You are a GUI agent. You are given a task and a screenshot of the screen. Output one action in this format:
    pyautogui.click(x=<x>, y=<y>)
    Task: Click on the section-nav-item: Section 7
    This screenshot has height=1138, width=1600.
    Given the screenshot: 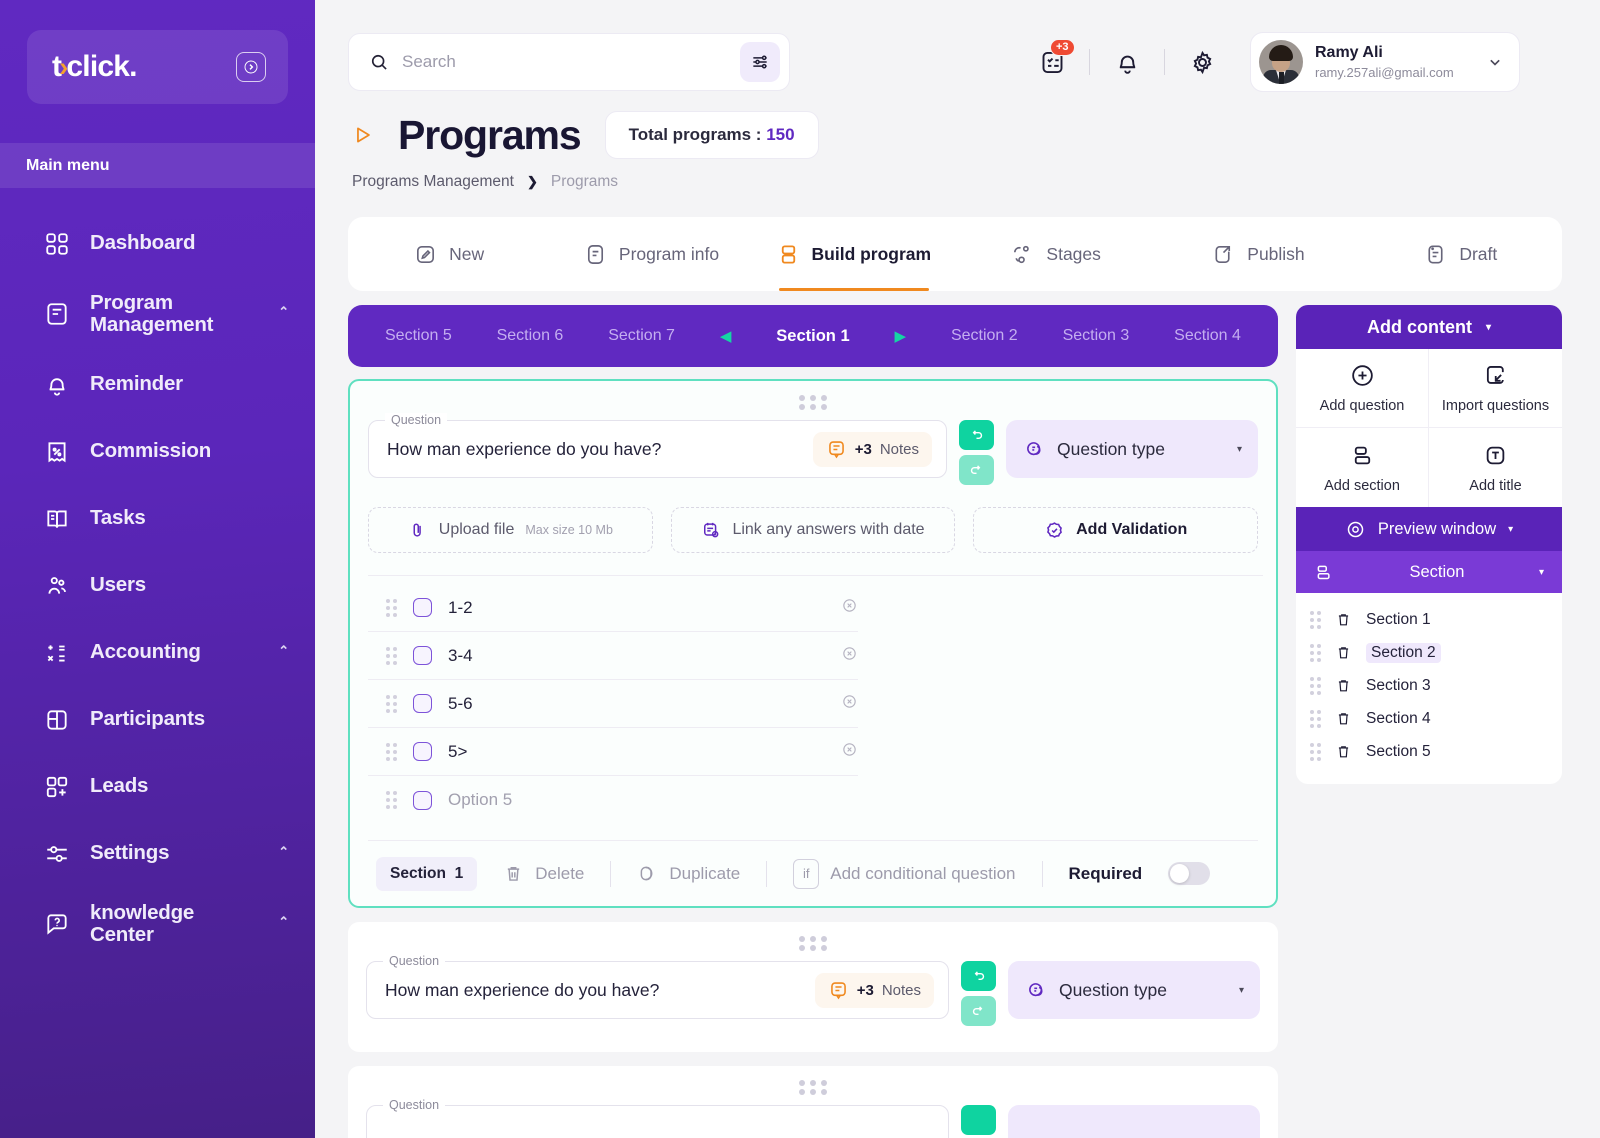 What is the action you would take?
    pyautogui.click(x=641, y=336)
    